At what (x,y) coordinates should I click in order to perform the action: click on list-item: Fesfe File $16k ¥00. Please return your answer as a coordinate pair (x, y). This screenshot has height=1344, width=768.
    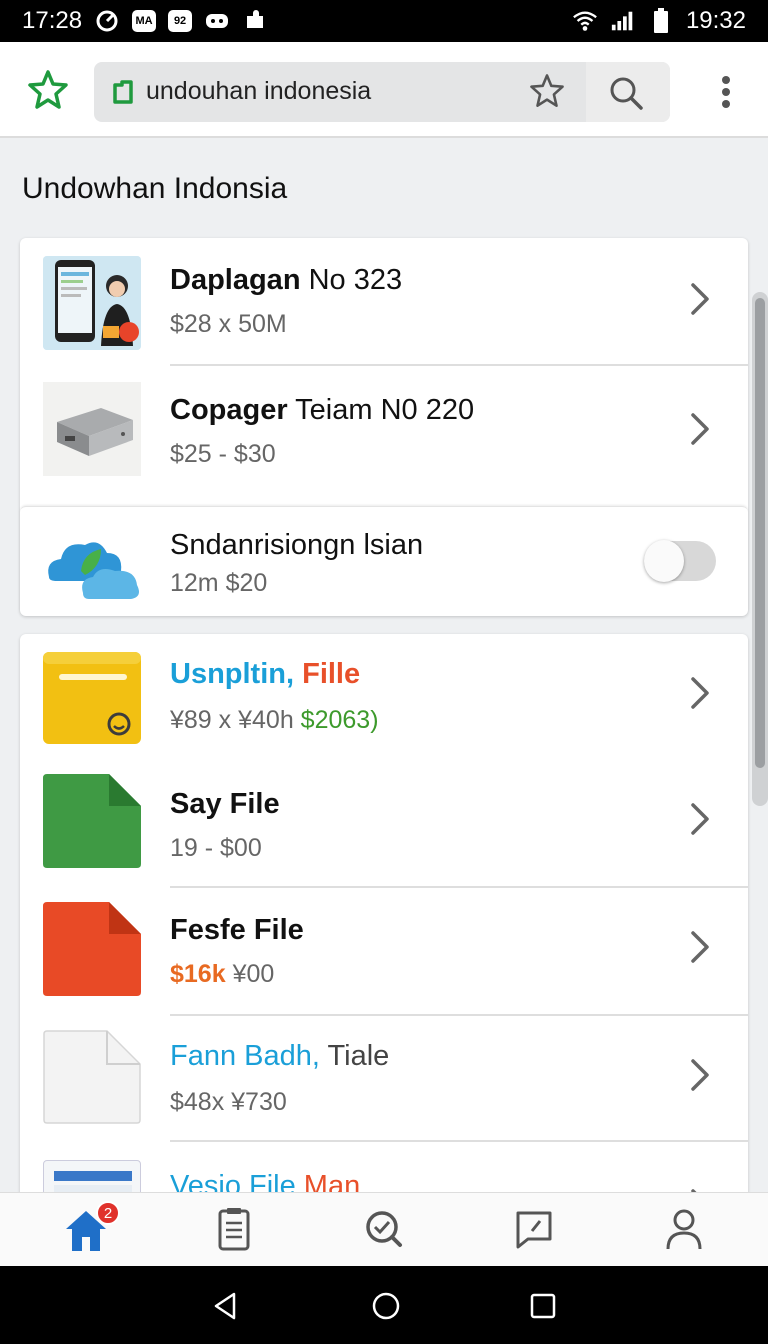
    Looking at the image, I should click on (384, 952).